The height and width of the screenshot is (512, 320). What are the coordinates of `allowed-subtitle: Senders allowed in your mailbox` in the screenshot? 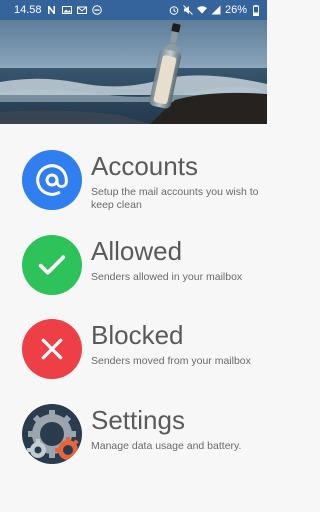 It's located at (167, 277).